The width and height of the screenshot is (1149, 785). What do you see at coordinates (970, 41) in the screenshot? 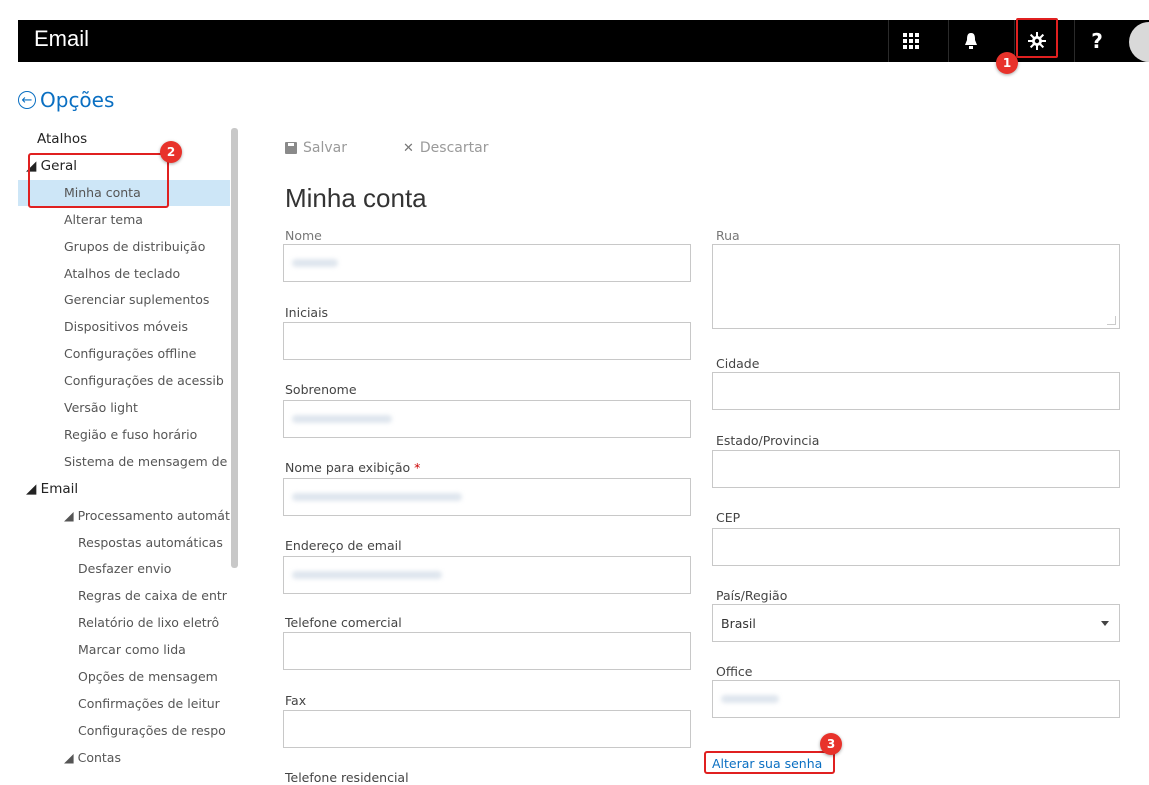
I see `bell-icon` at bounding box center [970, 41].